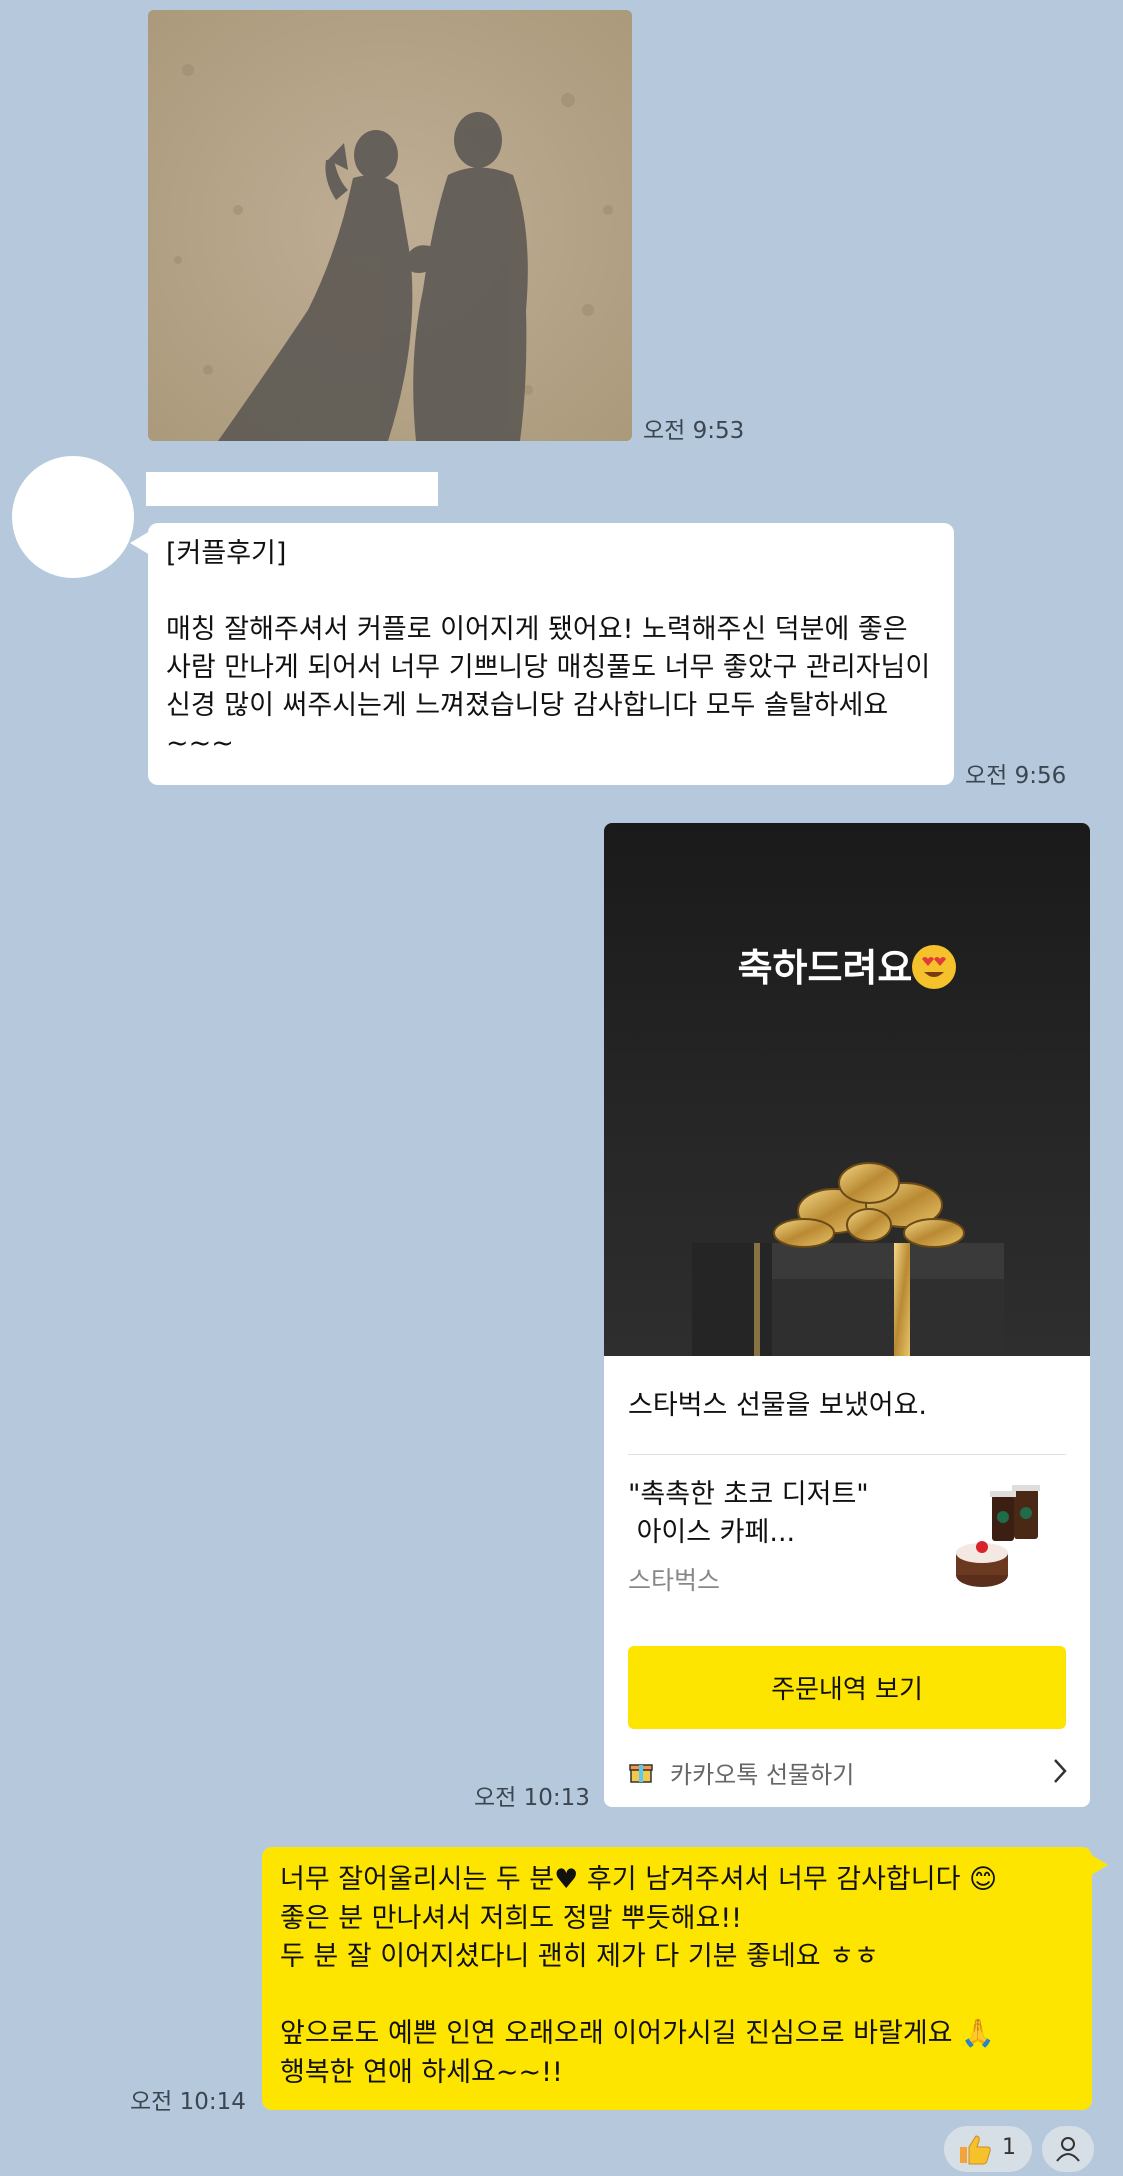 This screenshot has height=2176, width=1123. What do you see at coordinates (934, 967) in the screenshot?
I see `heart-eyes-emoji-icon` at bounding box center [934, 967].